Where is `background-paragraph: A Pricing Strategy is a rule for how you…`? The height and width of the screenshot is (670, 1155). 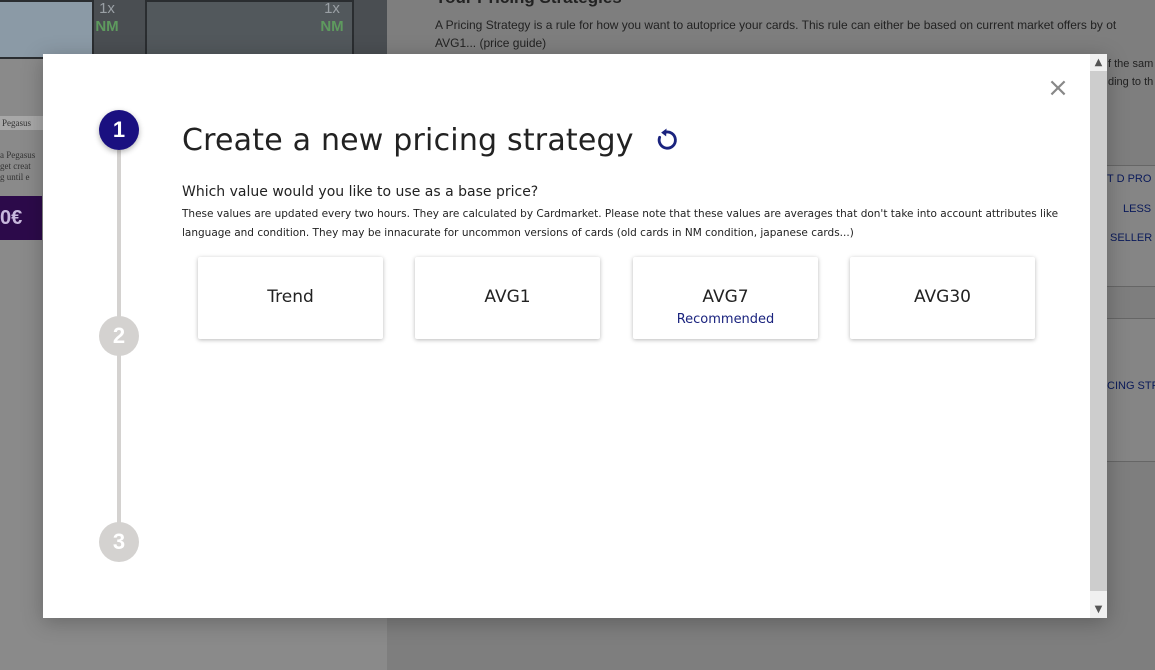
background-paragraph: A Pricing Strategy is a rule for how you… is located at coordinates (795, 34).